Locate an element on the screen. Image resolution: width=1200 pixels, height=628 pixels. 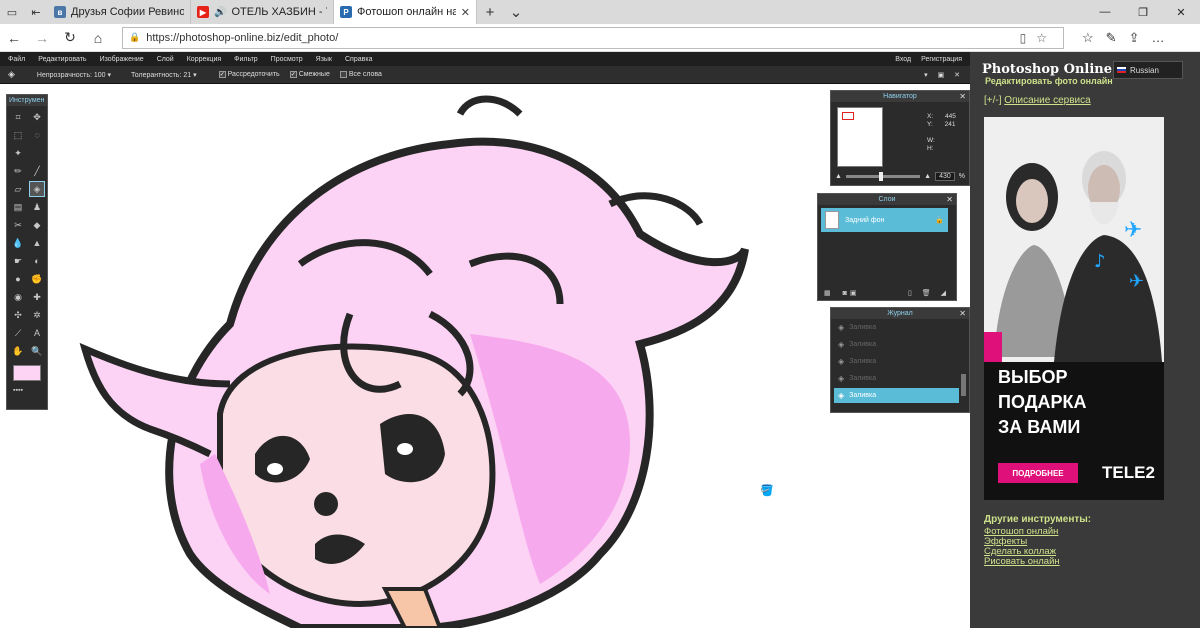
layer-actions-icons: ▯ 🗑 ◢ is located at coordinates (929, 293).